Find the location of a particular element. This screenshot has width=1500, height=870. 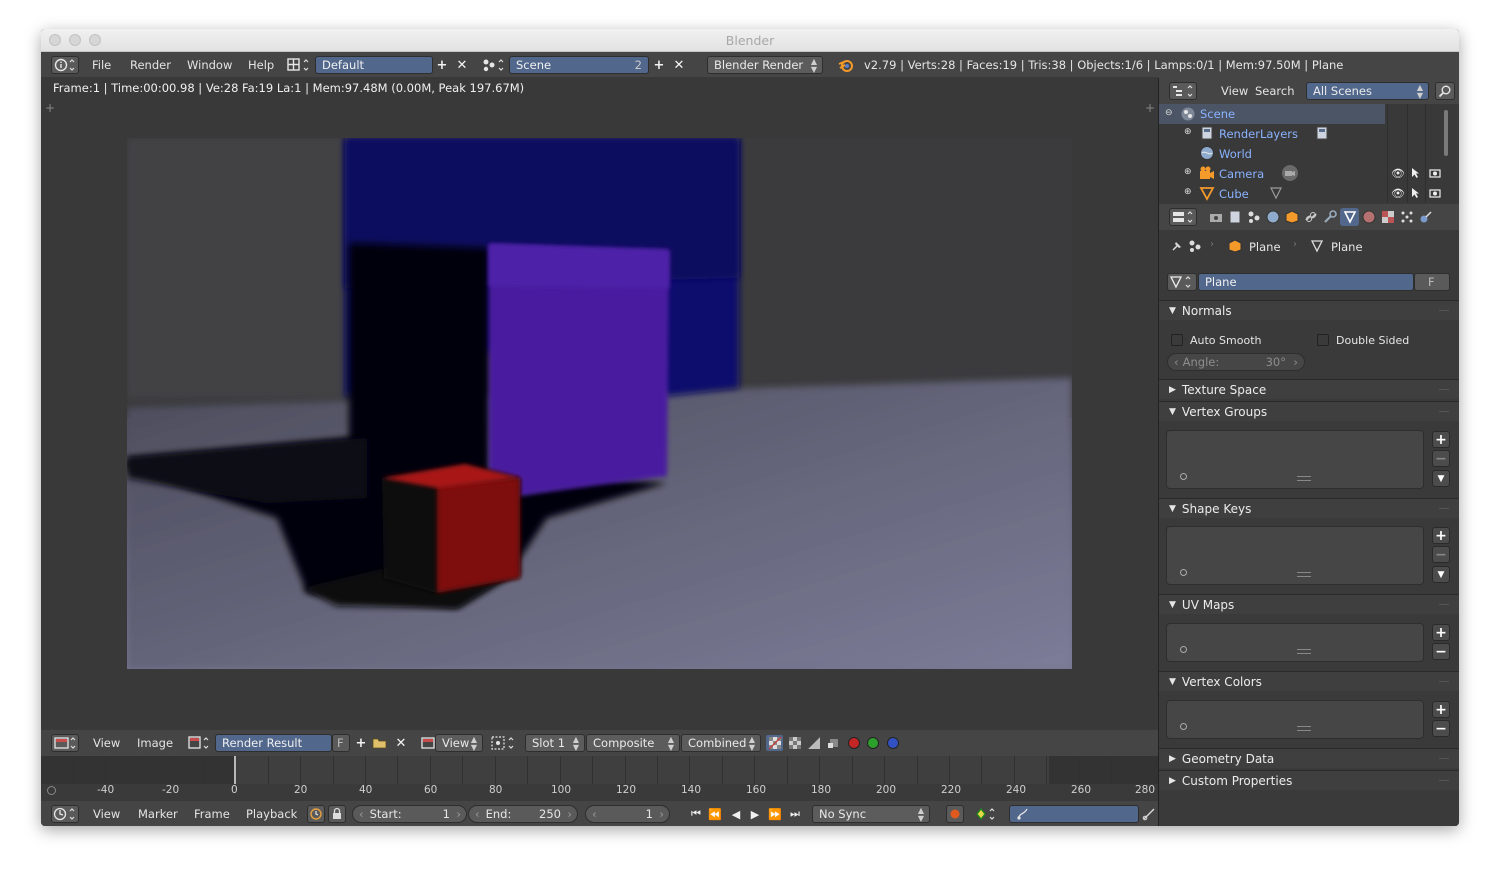

object-tab-icon is located at coordinates (1292, 217).